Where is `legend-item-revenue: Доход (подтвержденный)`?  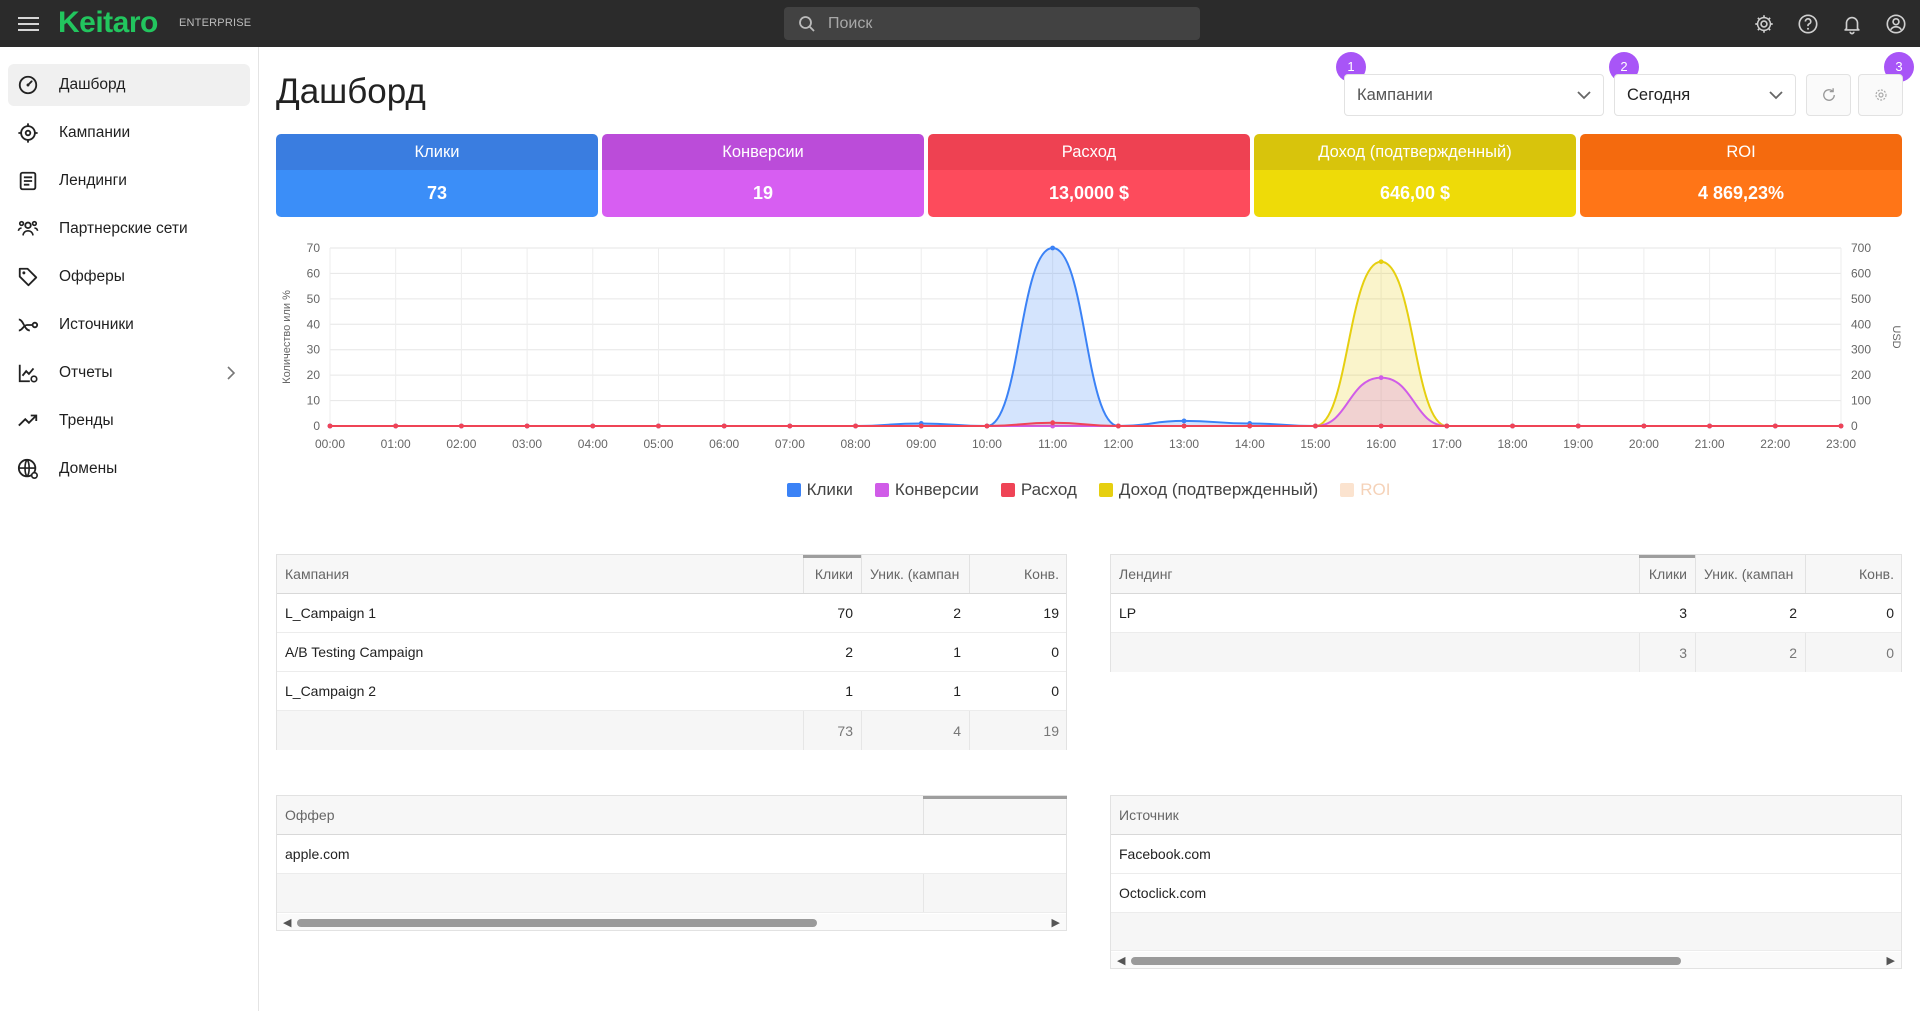 legend-item-revenue: Доход (подтвержденный) is located at coordinates (1208, 490).